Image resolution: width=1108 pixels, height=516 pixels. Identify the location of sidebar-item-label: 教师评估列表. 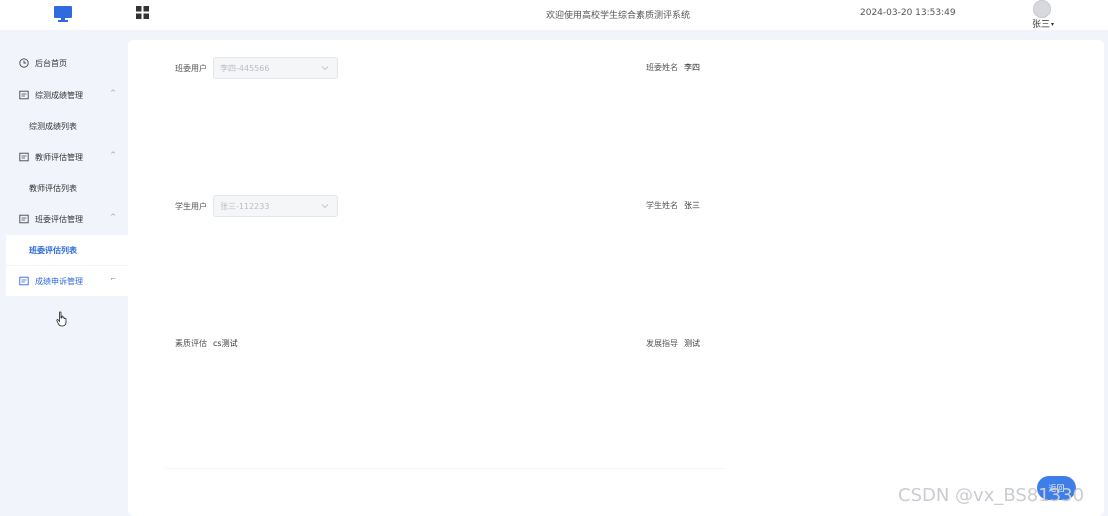
(53, 188).